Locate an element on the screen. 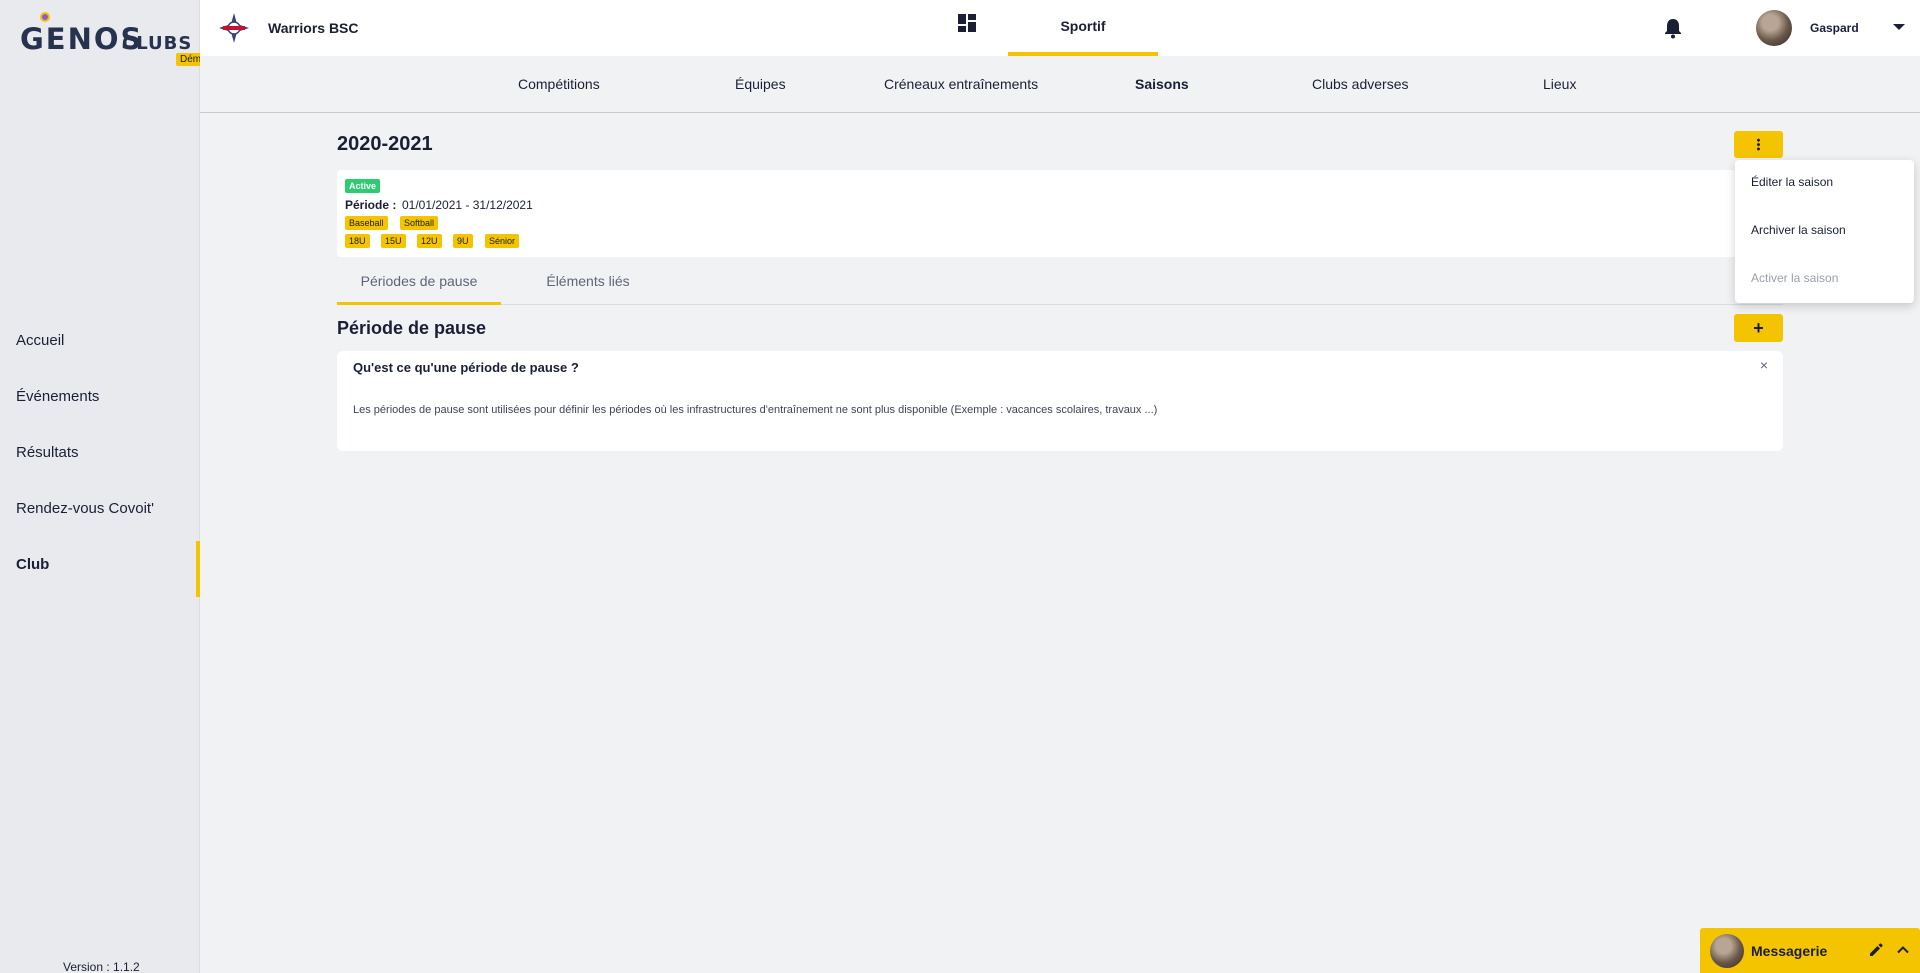 This screenshot has width=1920, height=973. more-vertical-icon is located at coordinates (1758, 144).